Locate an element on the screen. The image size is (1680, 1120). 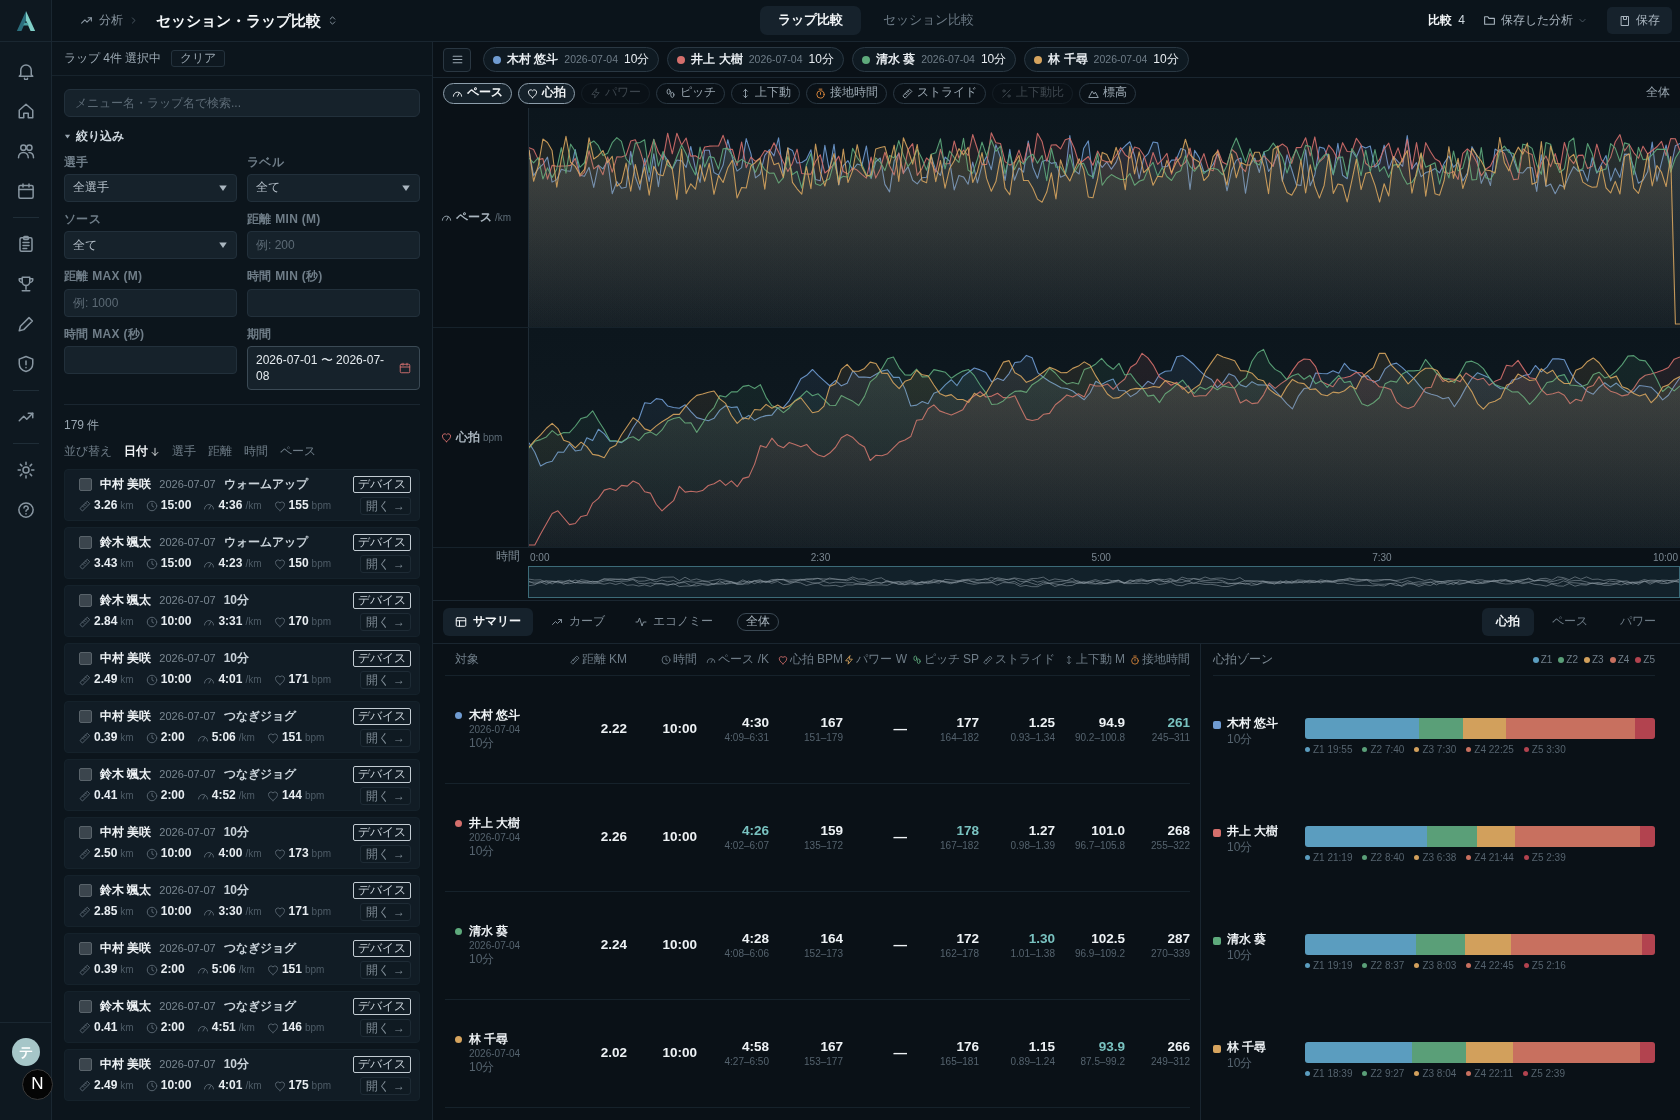
save-button: 保存 is located at coordinates (1639, 20).